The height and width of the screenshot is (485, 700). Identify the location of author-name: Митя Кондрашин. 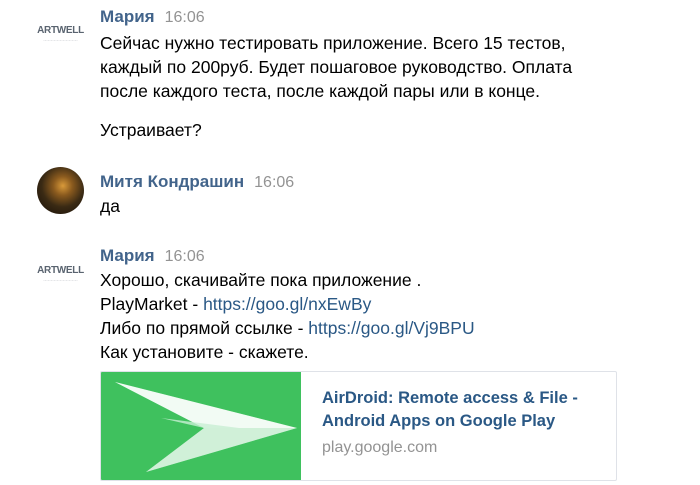
(172, 181).